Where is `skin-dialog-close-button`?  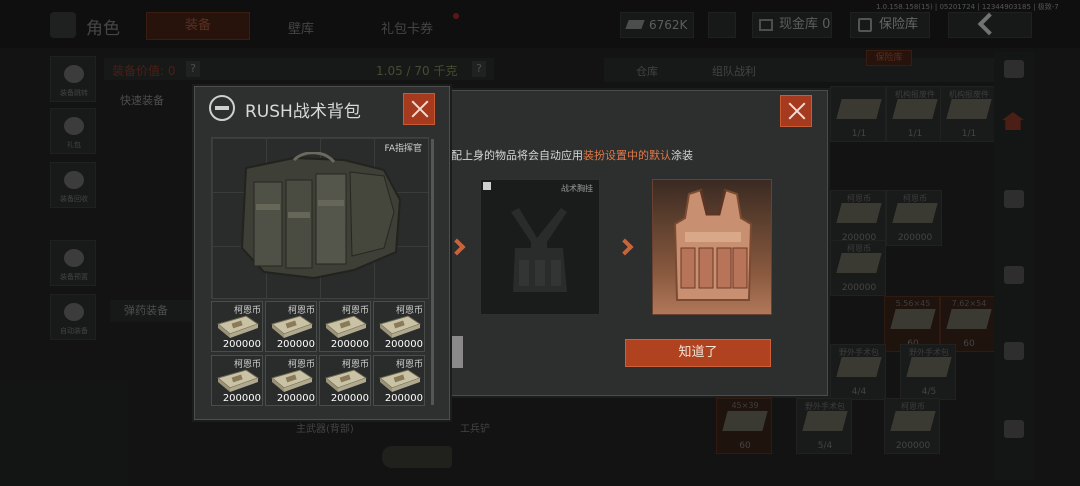
skin-dialog-close-button is located at coordinates (796, 111).